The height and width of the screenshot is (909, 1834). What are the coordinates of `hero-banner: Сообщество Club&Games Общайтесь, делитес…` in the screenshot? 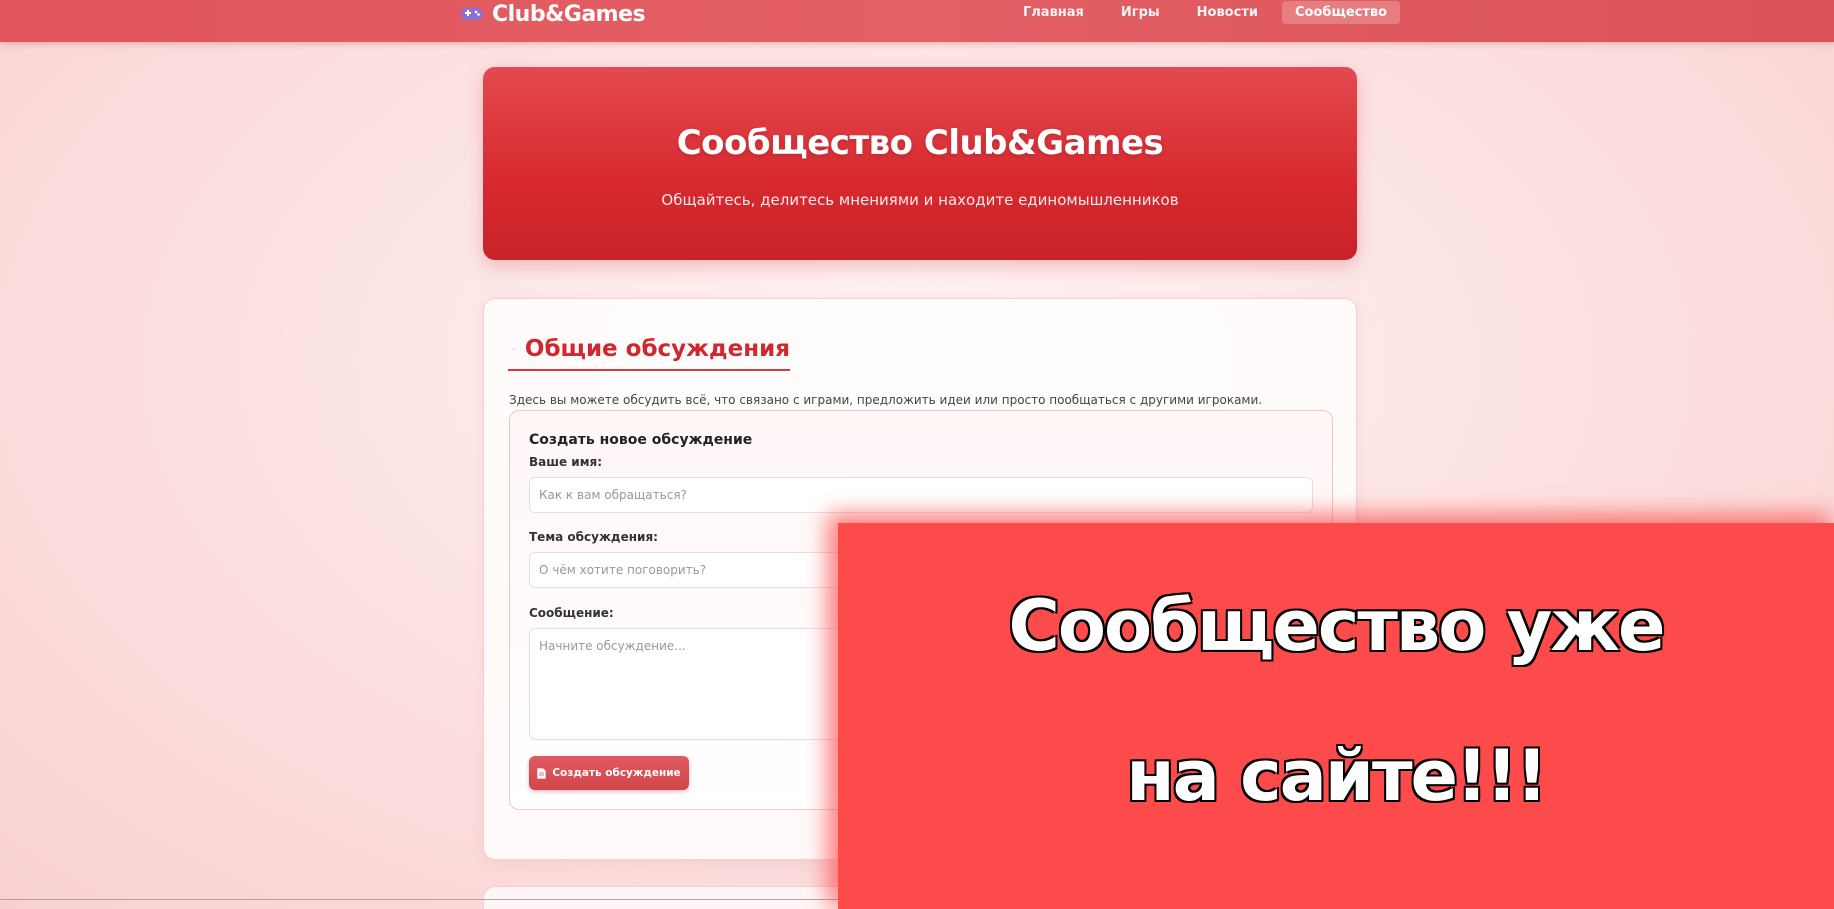 It's located at (920, 163).